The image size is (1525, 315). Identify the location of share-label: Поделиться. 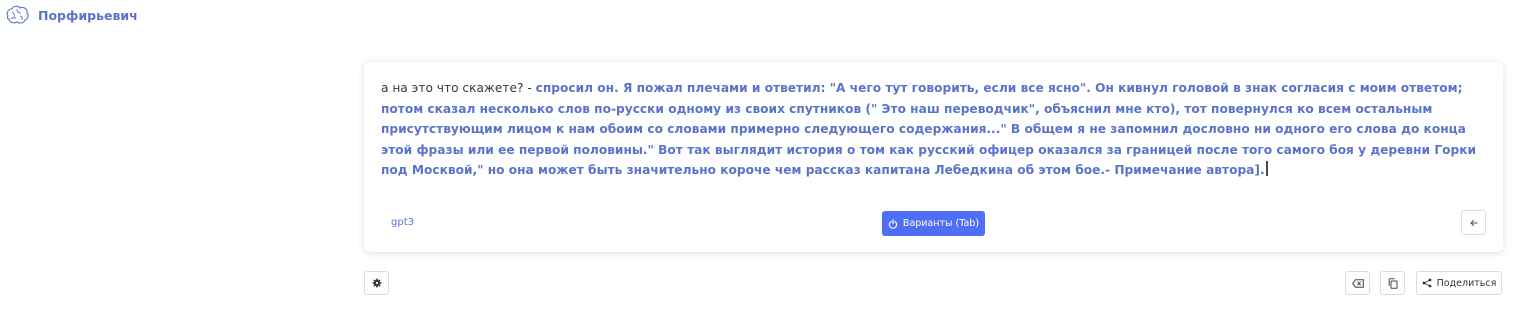
(1466, 283).